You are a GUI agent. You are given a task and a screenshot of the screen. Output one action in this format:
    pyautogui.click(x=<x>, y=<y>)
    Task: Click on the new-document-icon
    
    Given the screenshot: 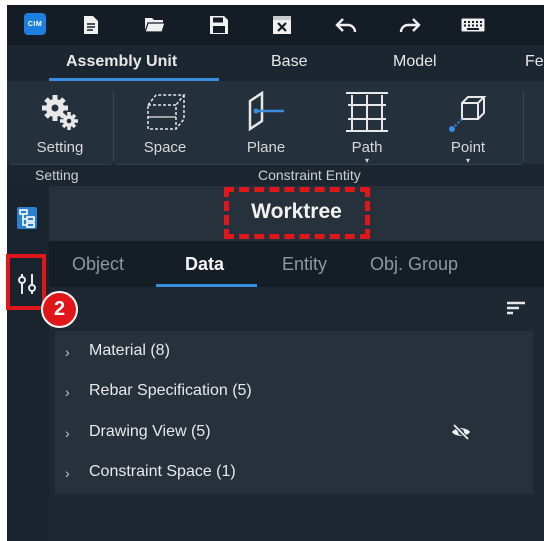 What is the action you would take?
    pyautogui.click(x=91, y=25)
    